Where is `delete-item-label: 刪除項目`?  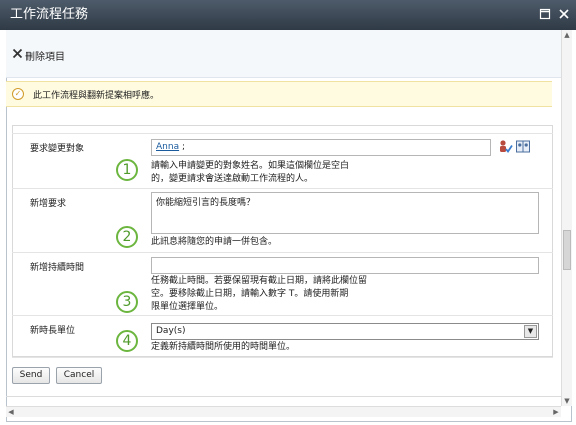 delete-item-label: 刪除項目 is located at coordinates (45, 57).